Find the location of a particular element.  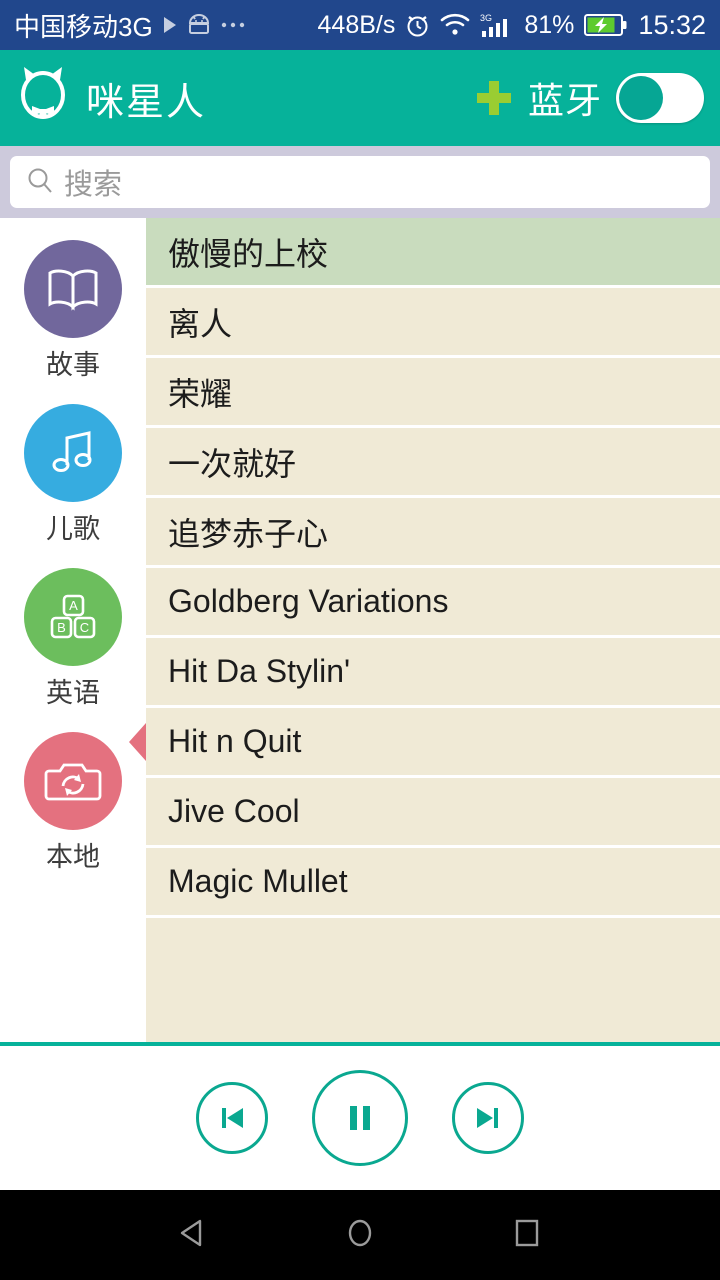

wifi-icon is located at coordinates (455, 25).